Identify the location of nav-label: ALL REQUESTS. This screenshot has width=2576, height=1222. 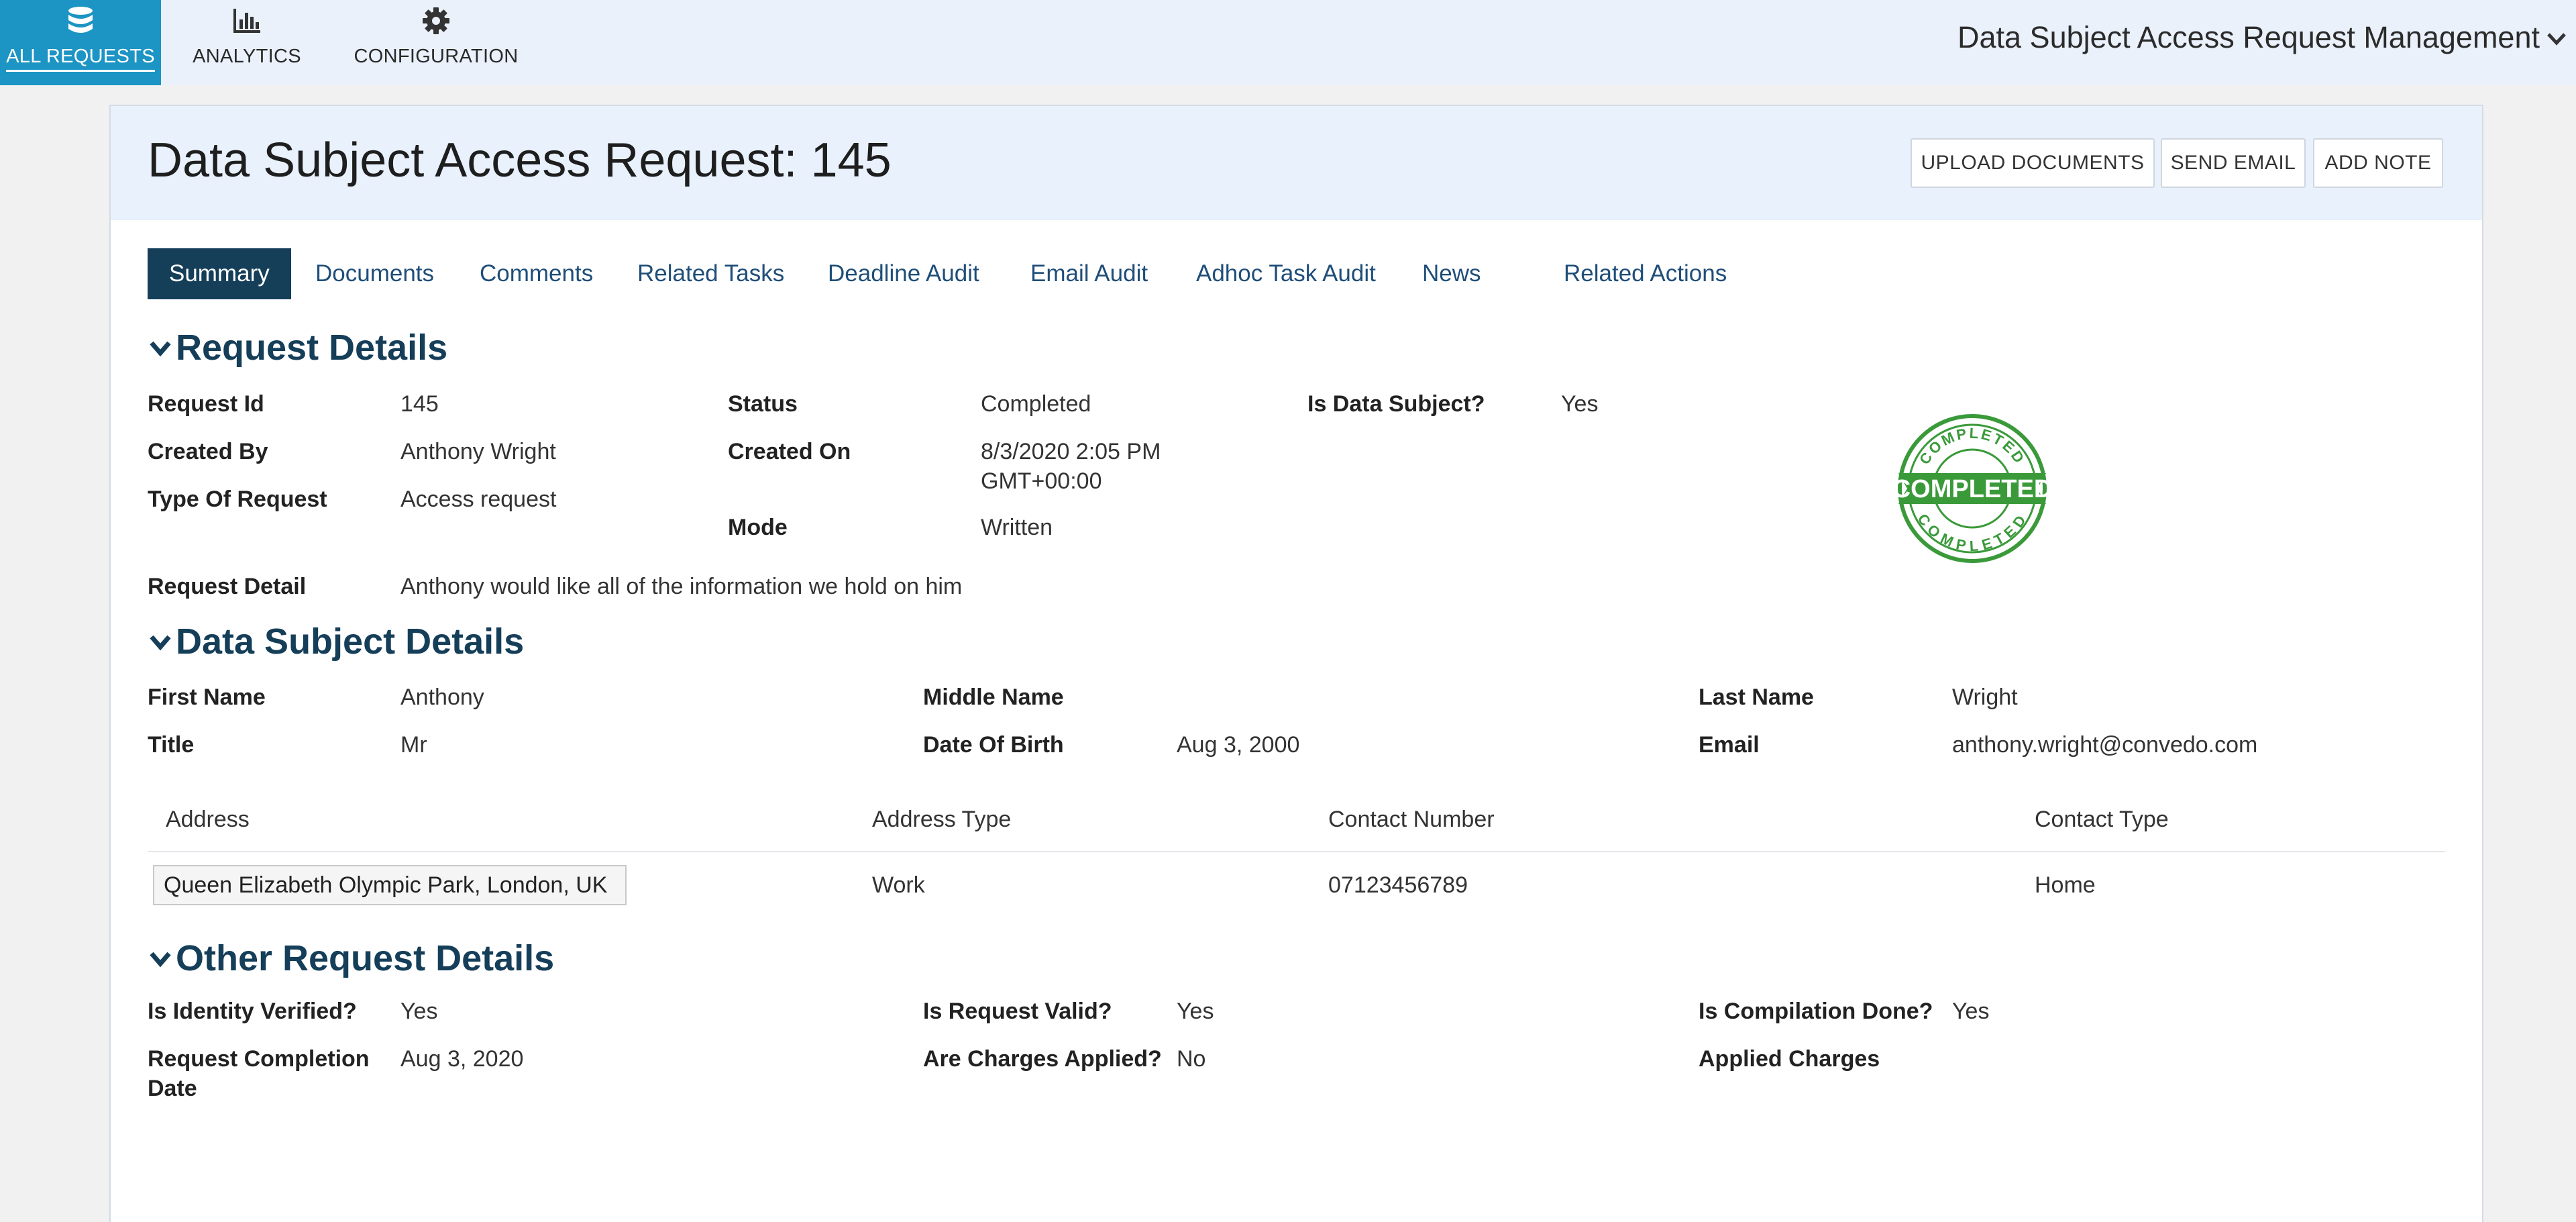
(80, 59).